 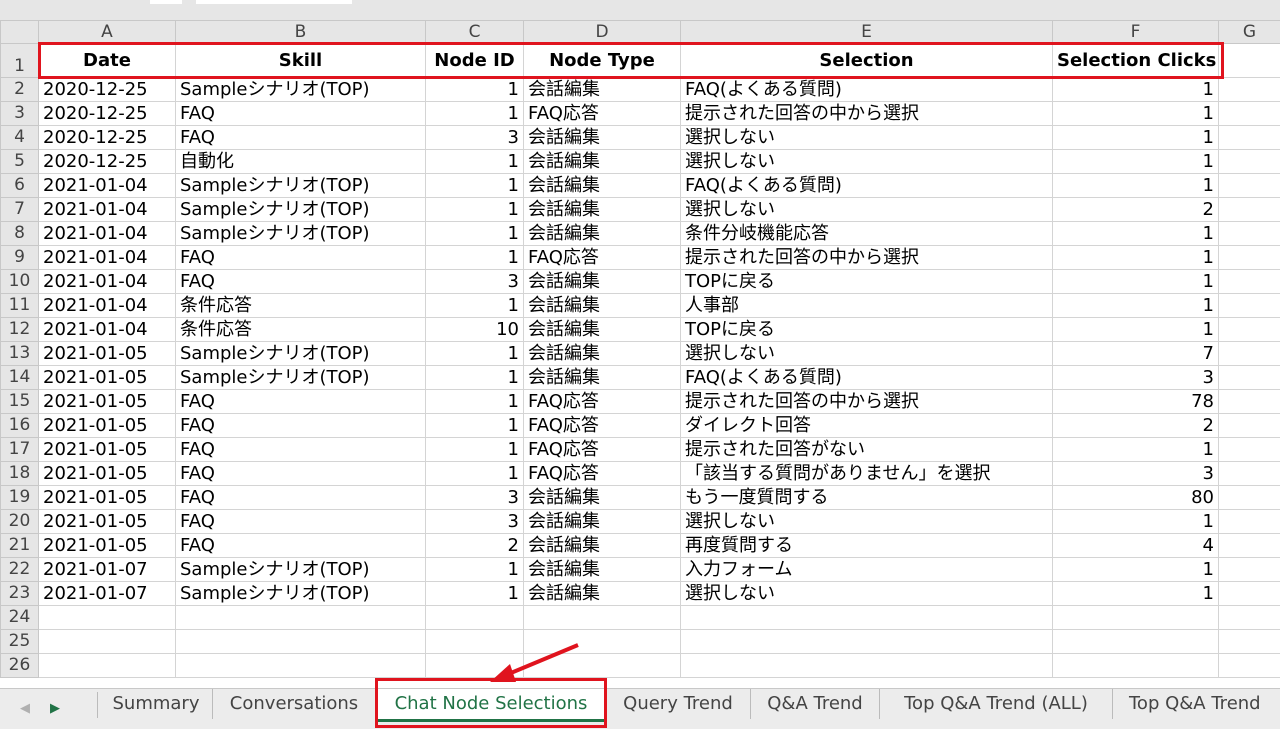 I want to click on triangle-left-icon: ◀, so click(x=25, y=708).